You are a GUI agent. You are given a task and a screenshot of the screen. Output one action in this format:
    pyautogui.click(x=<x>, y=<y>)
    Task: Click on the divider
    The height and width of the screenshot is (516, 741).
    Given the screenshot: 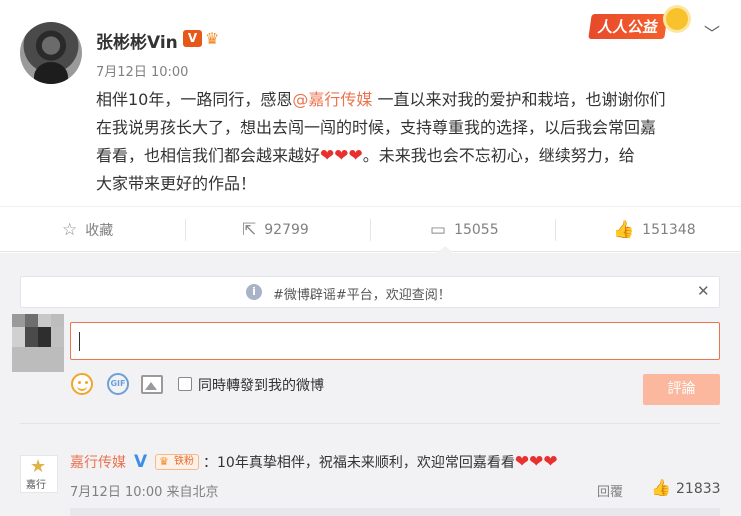 What is the action you would take?
    pyautogui.click(x=370, y=423)
    